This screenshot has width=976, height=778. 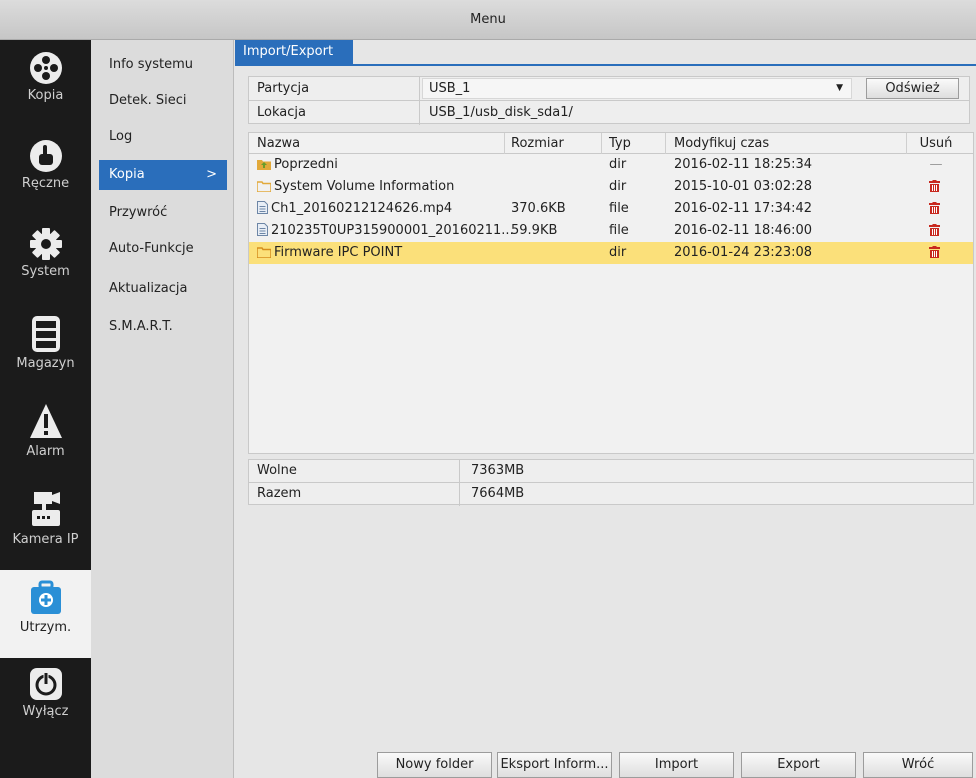 What do you see at coordinates (338, 252) in the screenshot?
I see `file-name: Firmware IPC POINT` at bounding box center [338, 252].